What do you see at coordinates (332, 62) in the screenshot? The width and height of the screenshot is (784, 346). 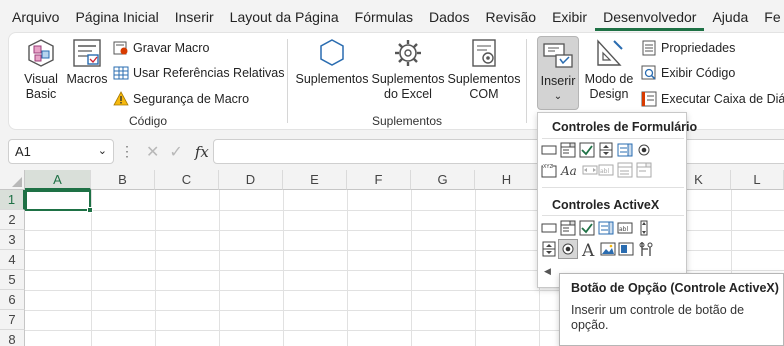 I see `suplementos-button: Suplementos` at bounding box center [332, 62].